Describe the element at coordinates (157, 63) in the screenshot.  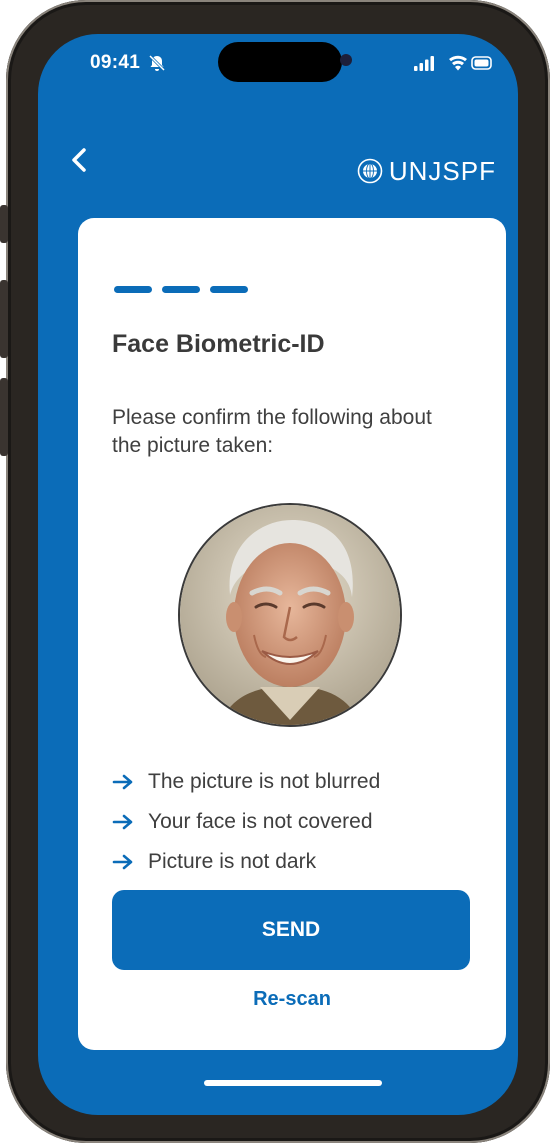
I see `bell-muted-icon` at that location.